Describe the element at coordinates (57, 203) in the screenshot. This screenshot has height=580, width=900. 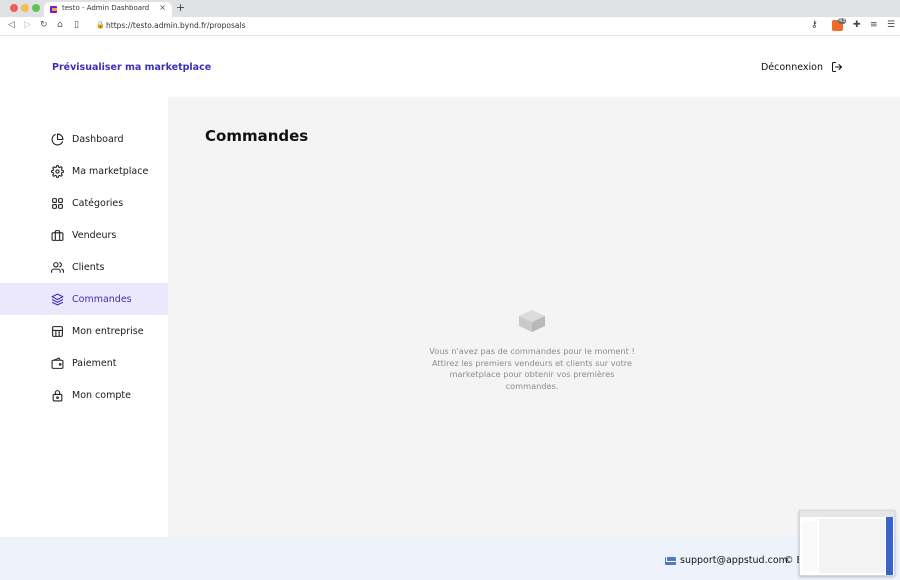
I see `grid-icon` at that location.